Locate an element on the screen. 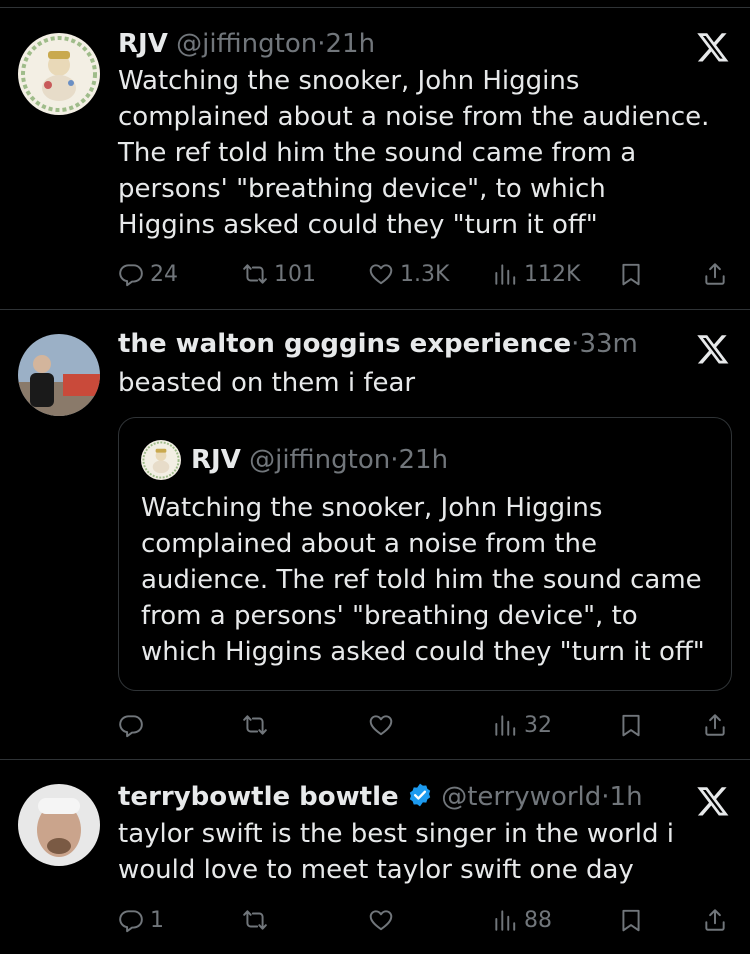  timestamp: 1h is located at coordinates (626, 797).